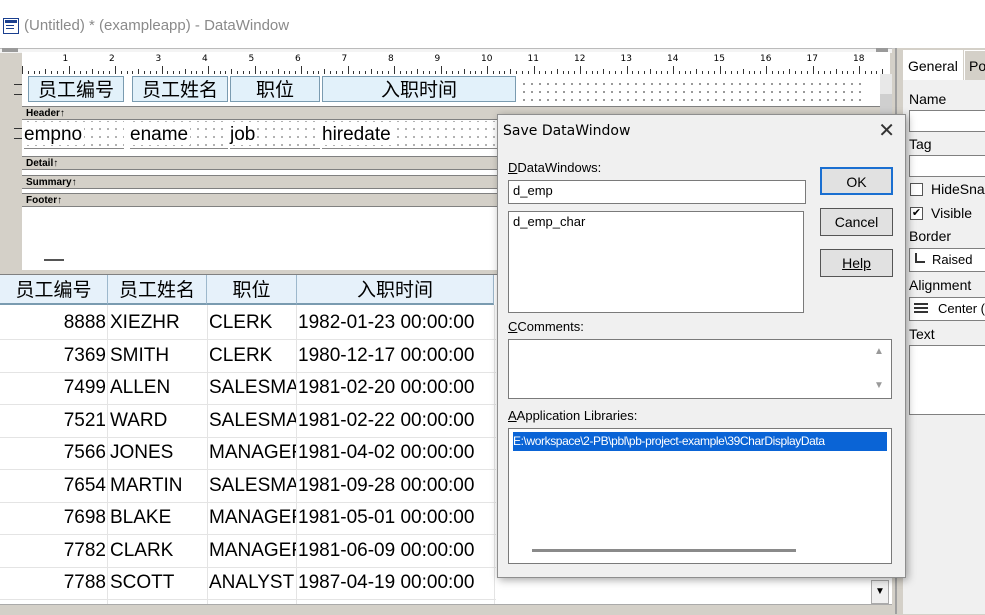 This screenshot has width=985, height=615. Describe the element at coordinates (879, 351) in the screenshot. I see `scroll-up-icon: ▲` at that location.